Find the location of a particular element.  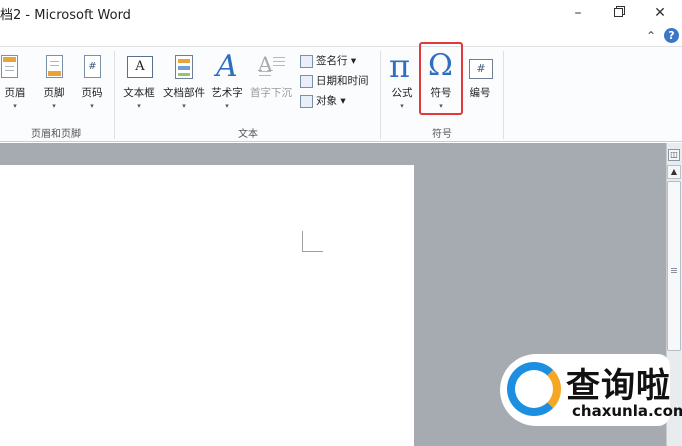

numbering-button: # 编号 is located at coordinates (480, 76).